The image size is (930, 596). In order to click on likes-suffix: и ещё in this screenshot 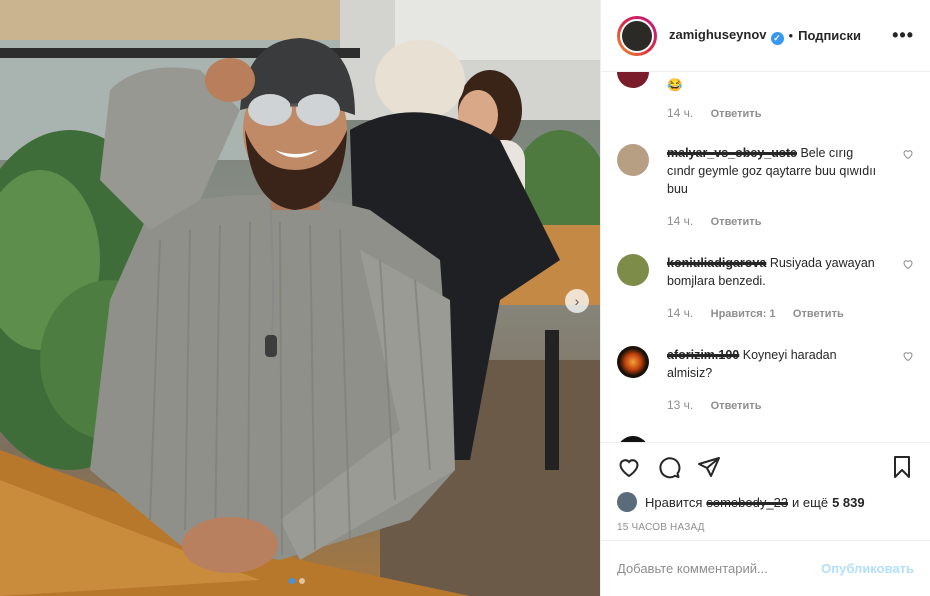, I will do `click(810, 502)`.